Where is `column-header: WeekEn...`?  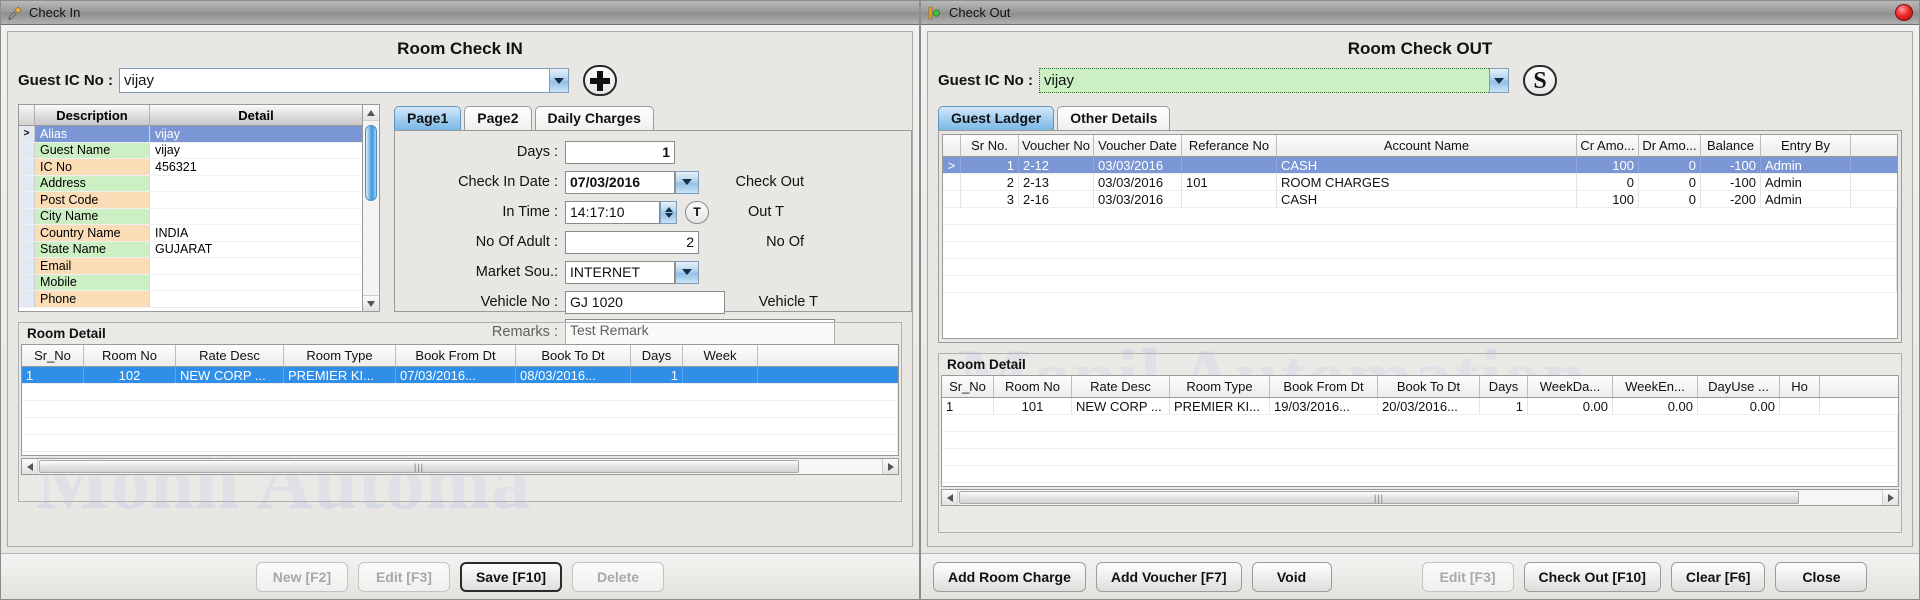 column-header: WeekEn... is located at coordinates (1655, 386).